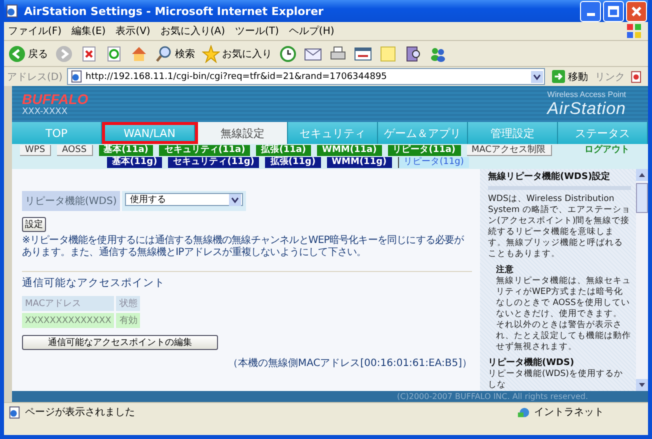  What do you see at coordinates (305, 76) in the screenshot?
I see `address-field: http://192.168.11.1/cgi-bin/cgi?req=tfr&id=21&rand=1706344895` at bounding box center [305, 76].